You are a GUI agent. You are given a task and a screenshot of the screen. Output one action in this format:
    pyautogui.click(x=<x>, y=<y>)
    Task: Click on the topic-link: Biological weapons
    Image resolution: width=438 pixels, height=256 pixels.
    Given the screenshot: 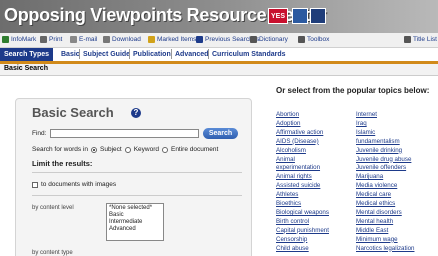 What is the action you would take?
    pyautogui.click(x=302, y=212)
    